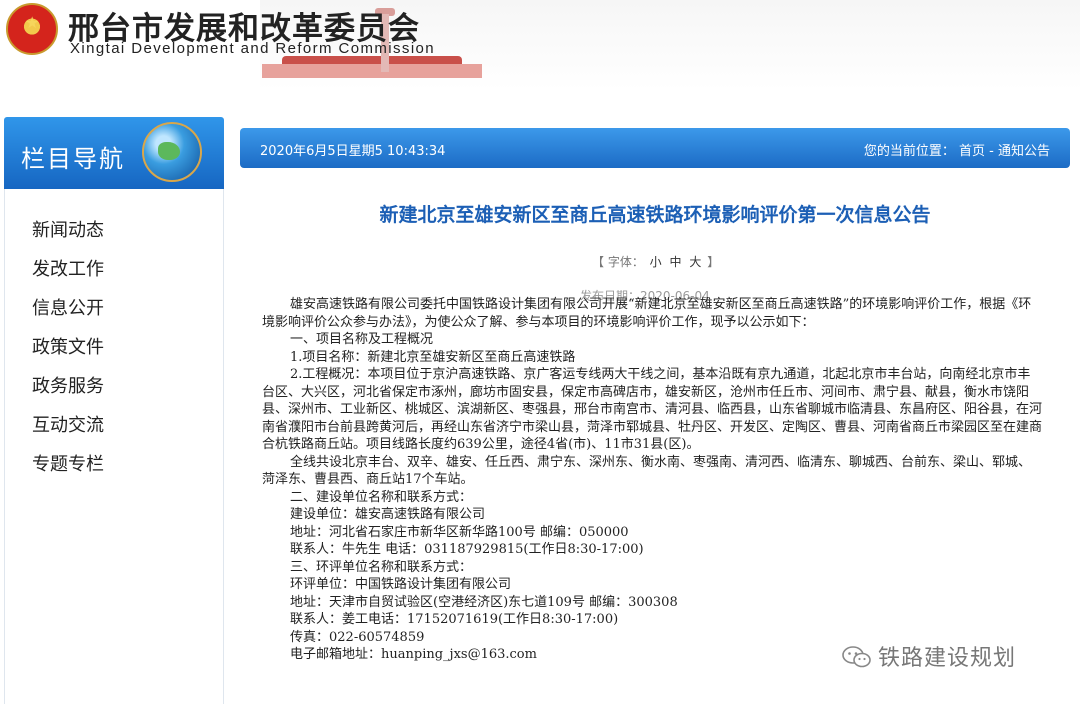 The image size is (1080, 704). What do you see at coordinates (362, 339) in the screenshot?
I see `article-paragraph: 一、项目名称及工程概况` at bounding box center [362, 339].